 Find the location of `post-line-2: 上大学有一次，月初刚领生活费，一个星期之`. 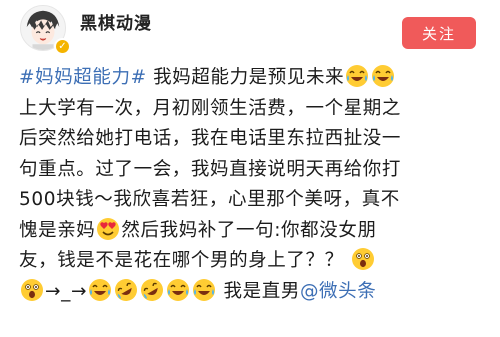

post-line-2: 上大学有一次，月初刚领生活费，一个星期之 is located at coordinates (210, 108).